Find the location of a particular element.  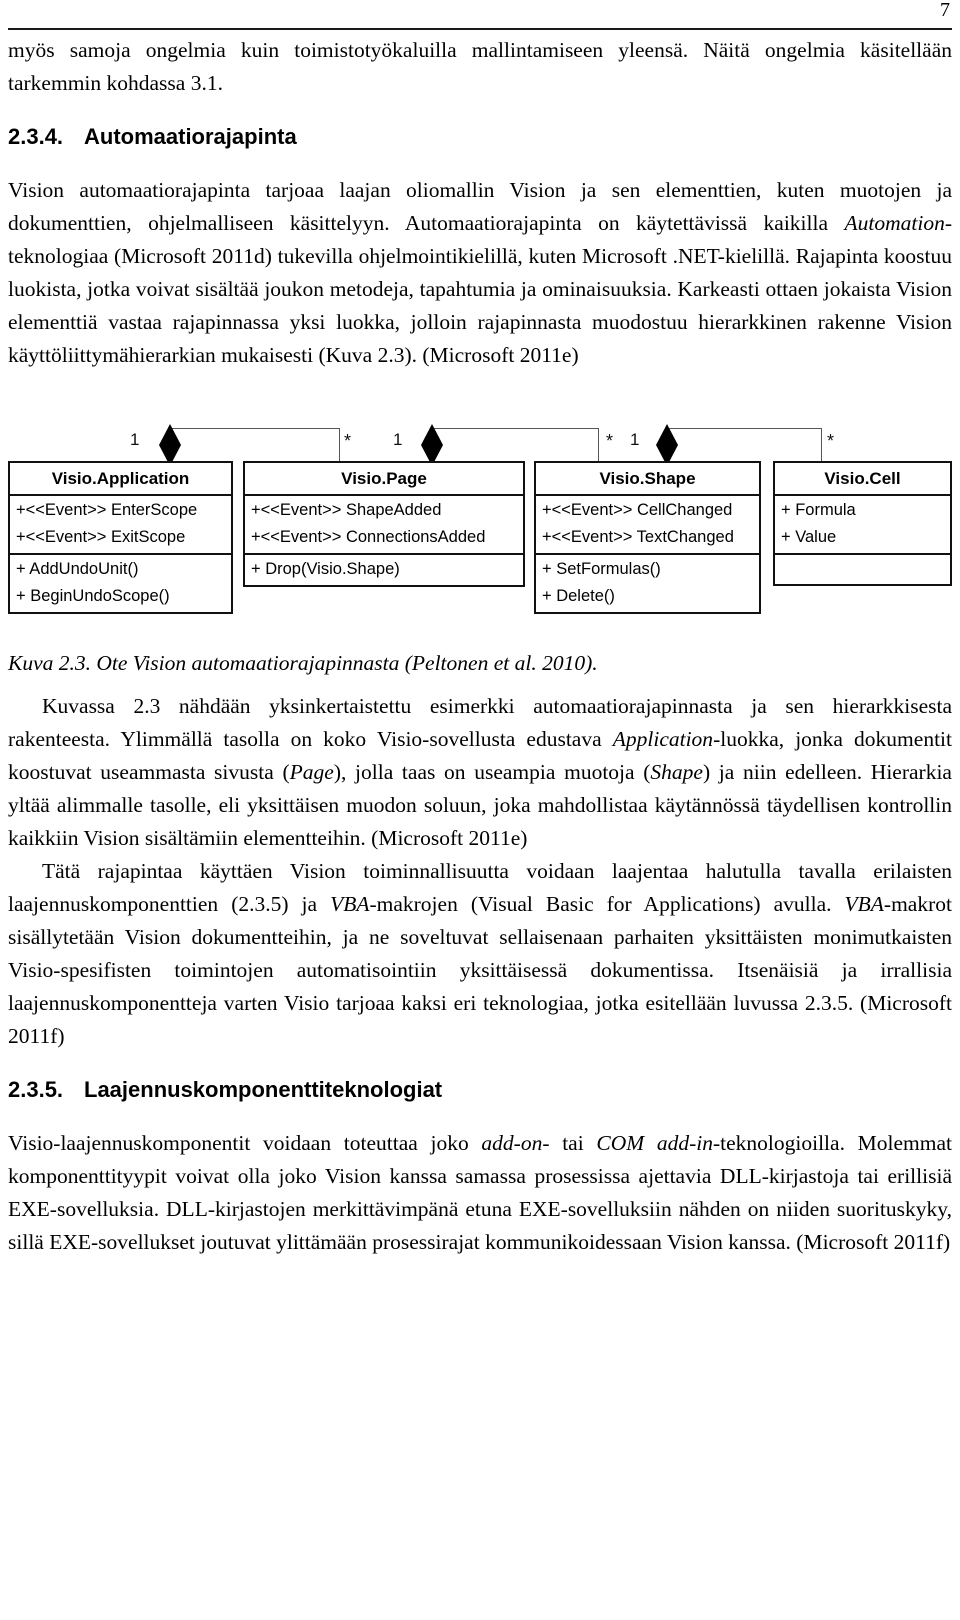

uml-attribute: +<<Event>> CellChanged is located at coordinates (637, 510).